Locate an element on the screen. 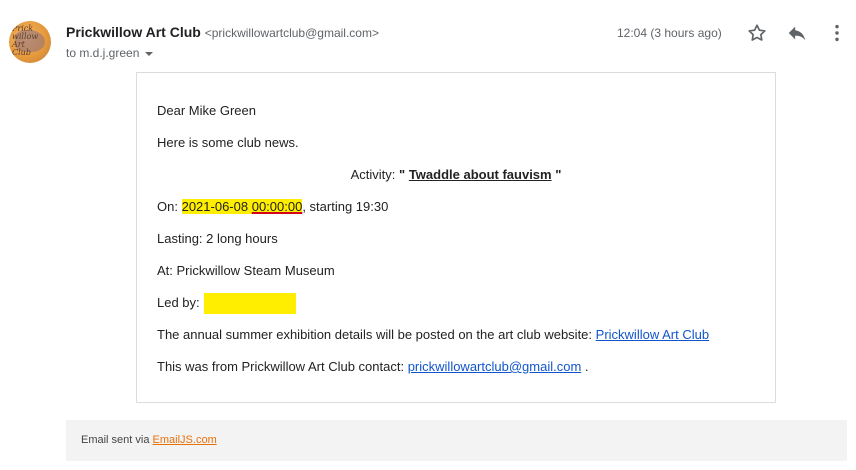 The height and width of the screenshot is (470, 856). recipient-text: to m.d.j.green is located at coordinates (103, 53).